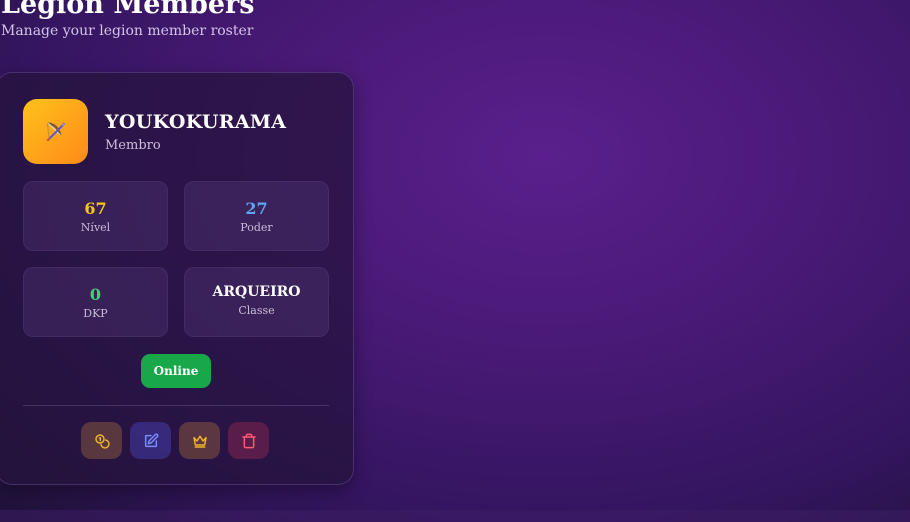 This screenshot has height=522, width=910. Describe the element at coordinates (256, 208) in the screenshot. I see `stat-power-value: 27` at that location.